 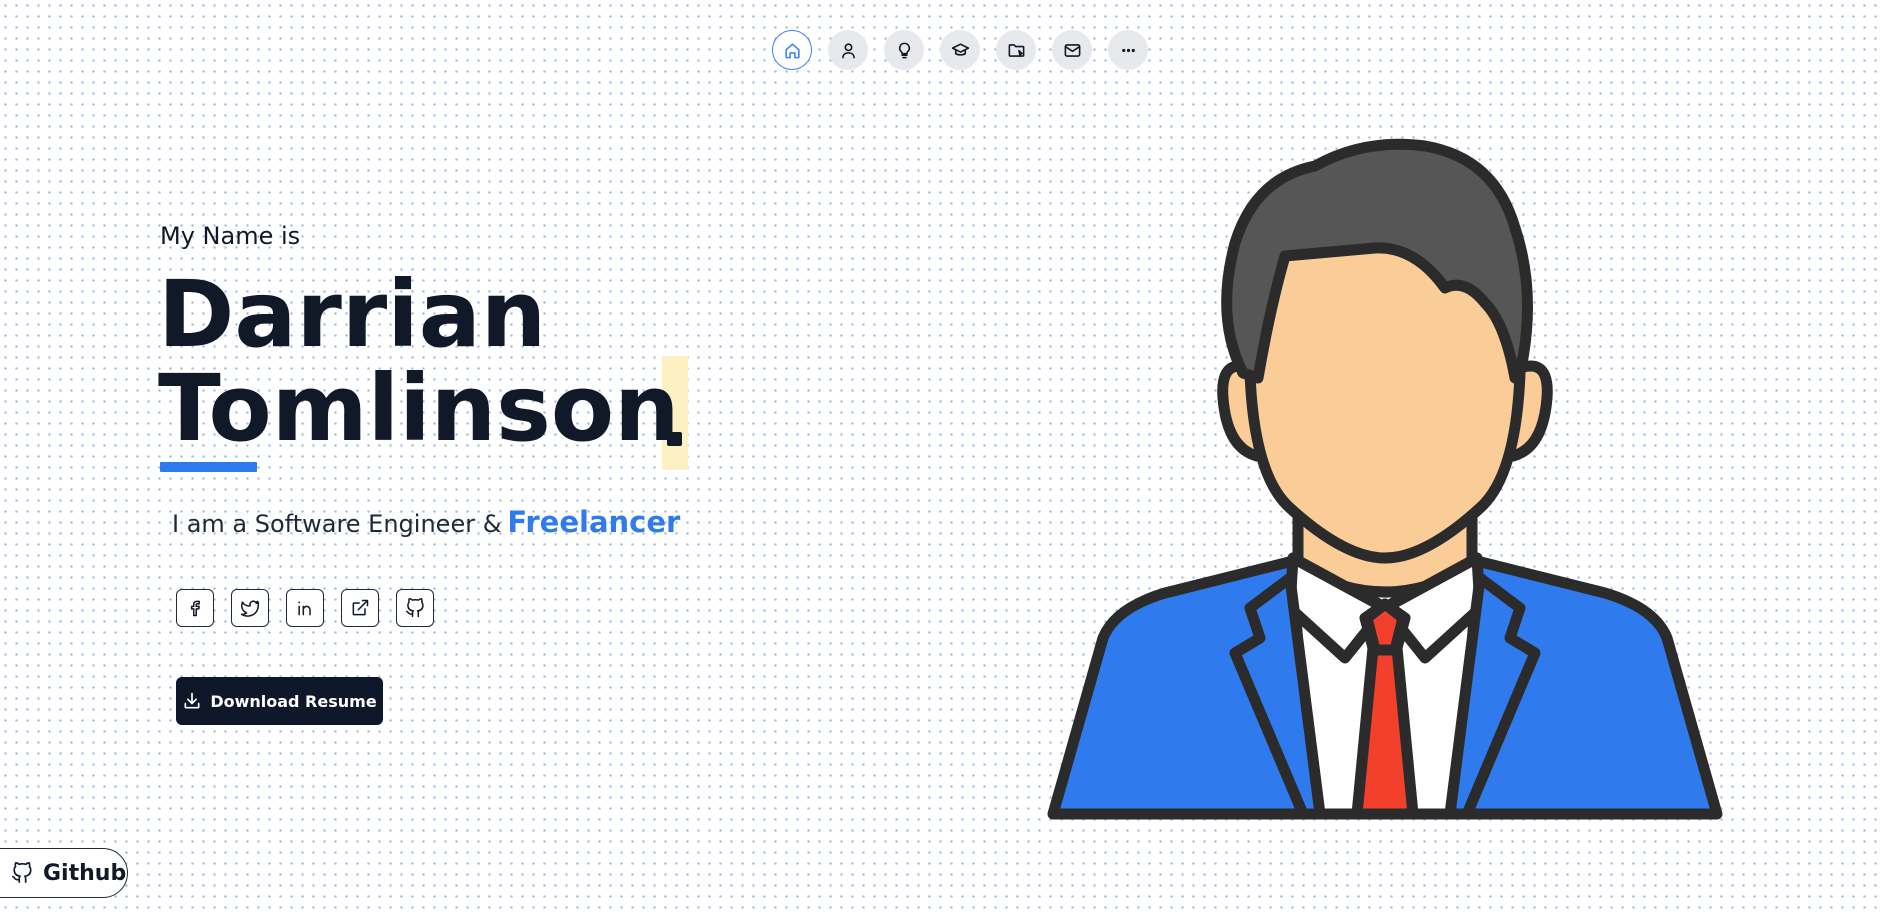 I want to click on github-link, so click(x=415, y=608).